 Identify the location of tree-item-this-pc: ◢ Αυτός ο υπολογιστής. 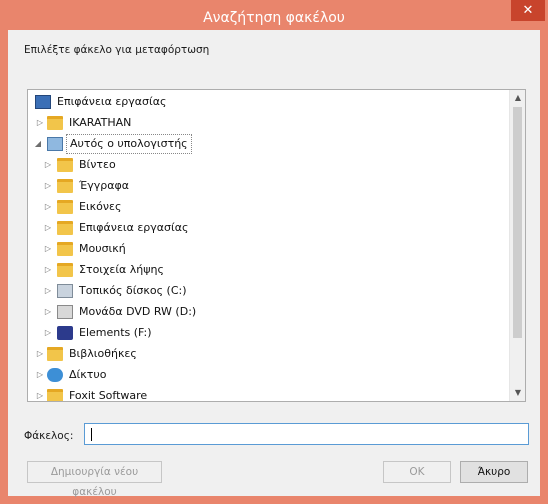
(268, 144).